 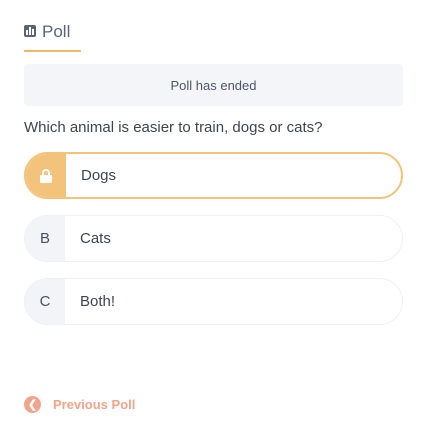 I want to click on chevron-left-icon: ❮, so click(x=32, y=404).